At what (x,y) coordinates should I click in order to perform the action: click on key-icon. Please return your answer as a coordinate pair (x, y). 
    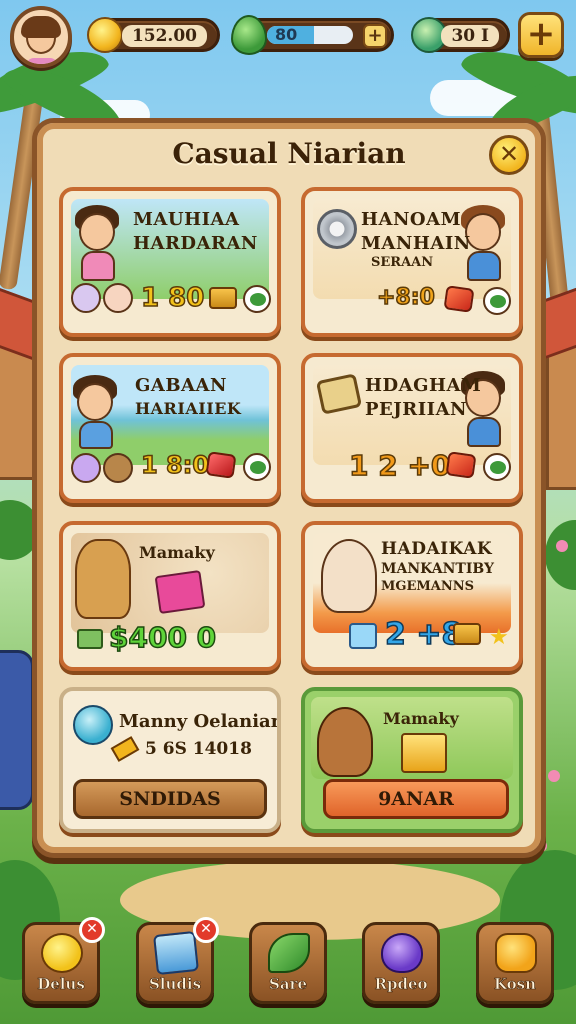
    Looking at the image, I should click on (125, 749).